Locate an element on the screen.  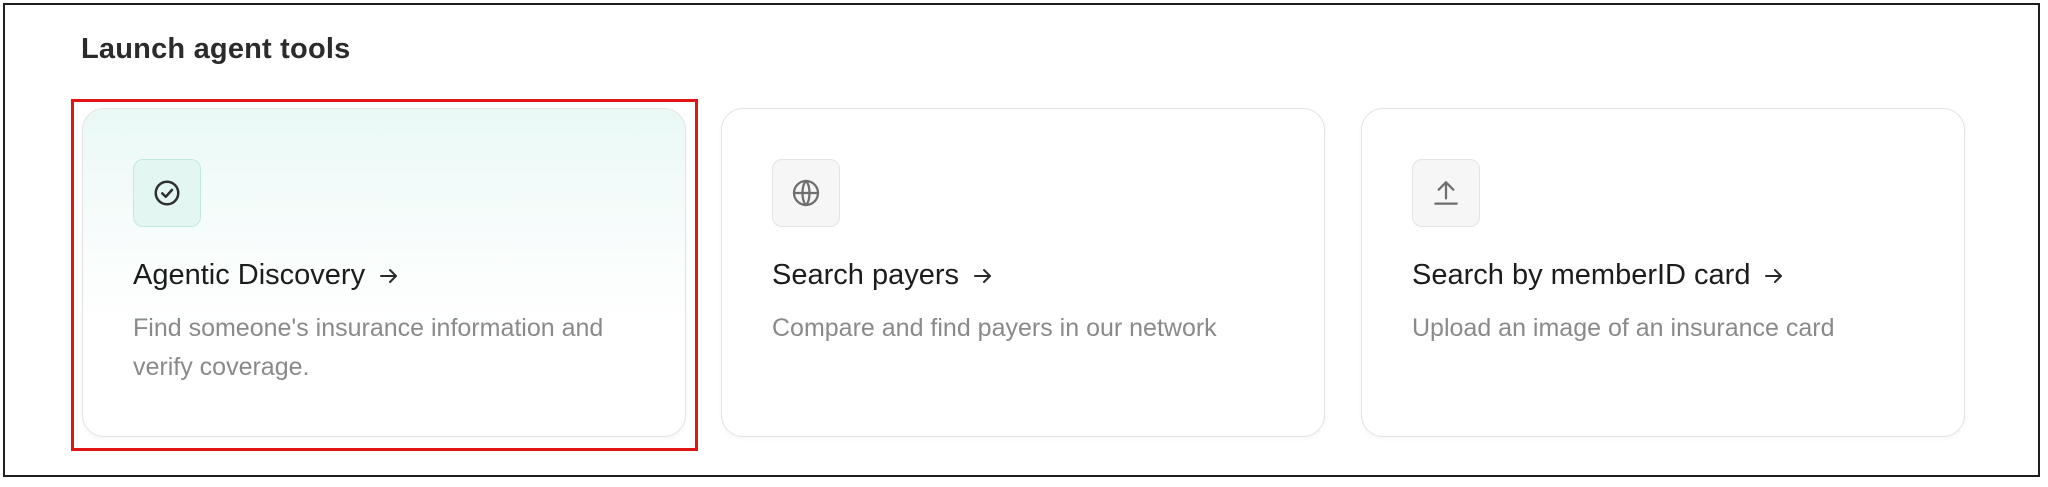
upload-icon is located at coordinates (1446, 193).